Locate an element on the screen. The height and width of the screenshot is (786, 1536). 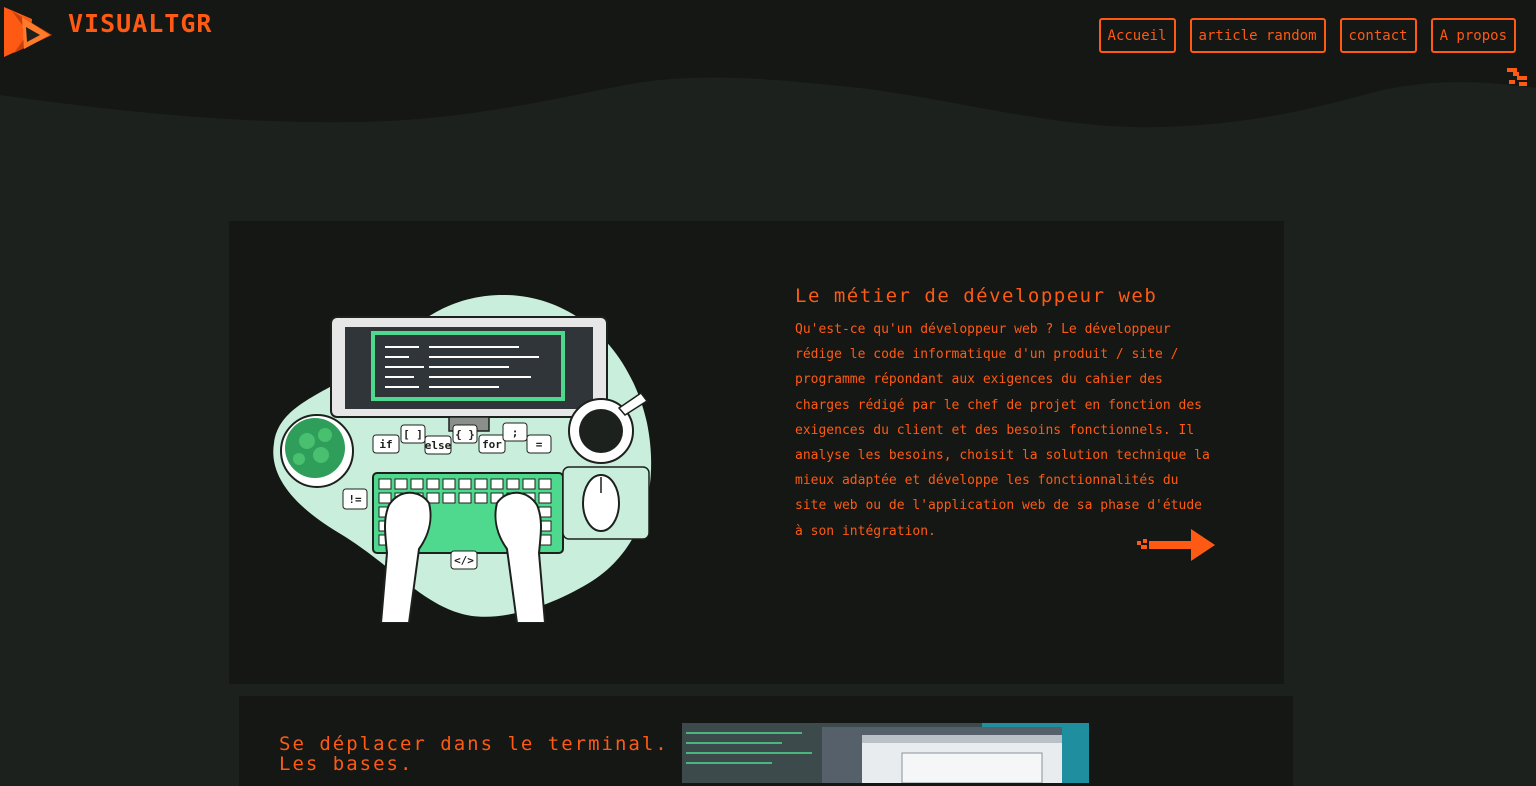
nav-article-random: article random is located at coordinates (1257, 35).